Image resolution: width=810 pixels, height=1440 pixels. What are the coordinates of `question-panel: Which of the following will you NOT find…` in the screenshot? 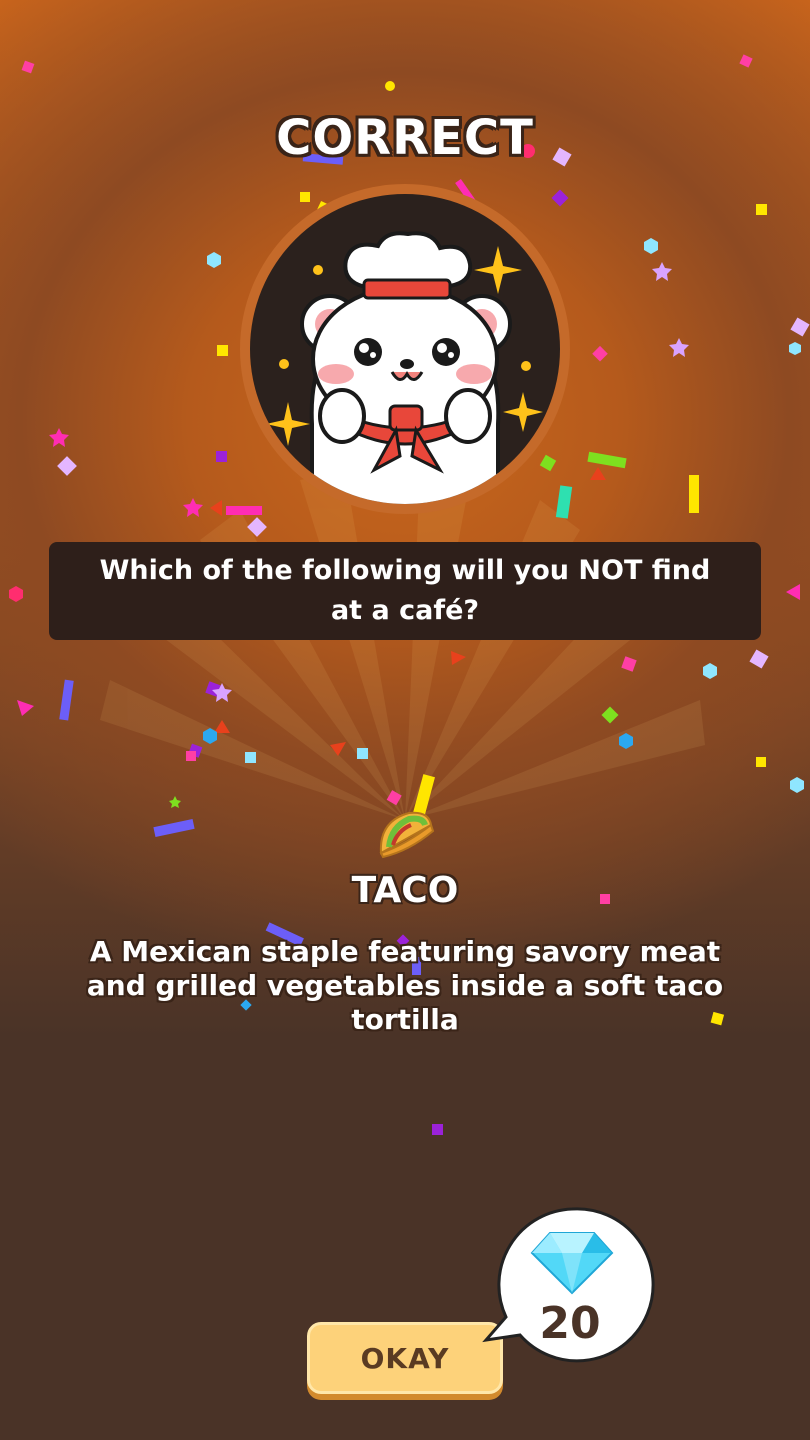 It's located at (405, 591).